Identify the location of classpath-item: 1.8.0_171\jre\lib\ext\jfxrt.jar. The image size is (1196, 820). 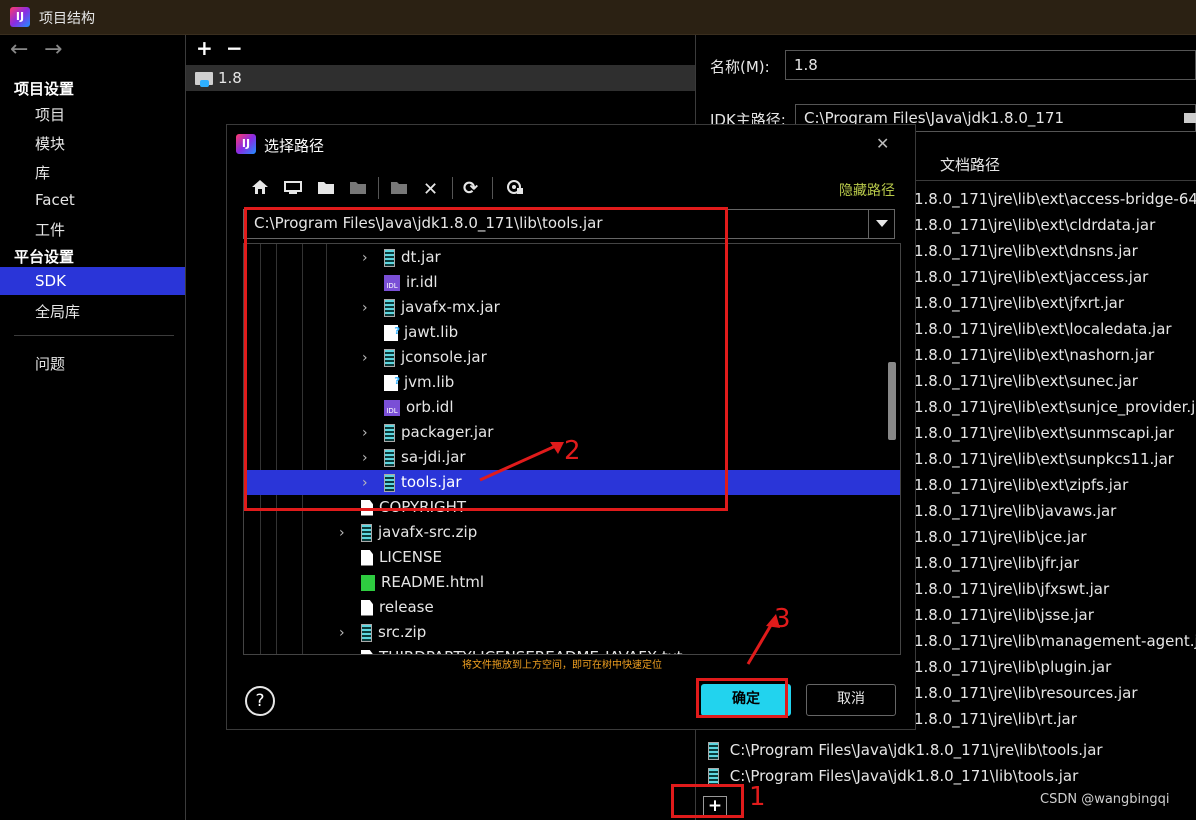
(1019, 303).